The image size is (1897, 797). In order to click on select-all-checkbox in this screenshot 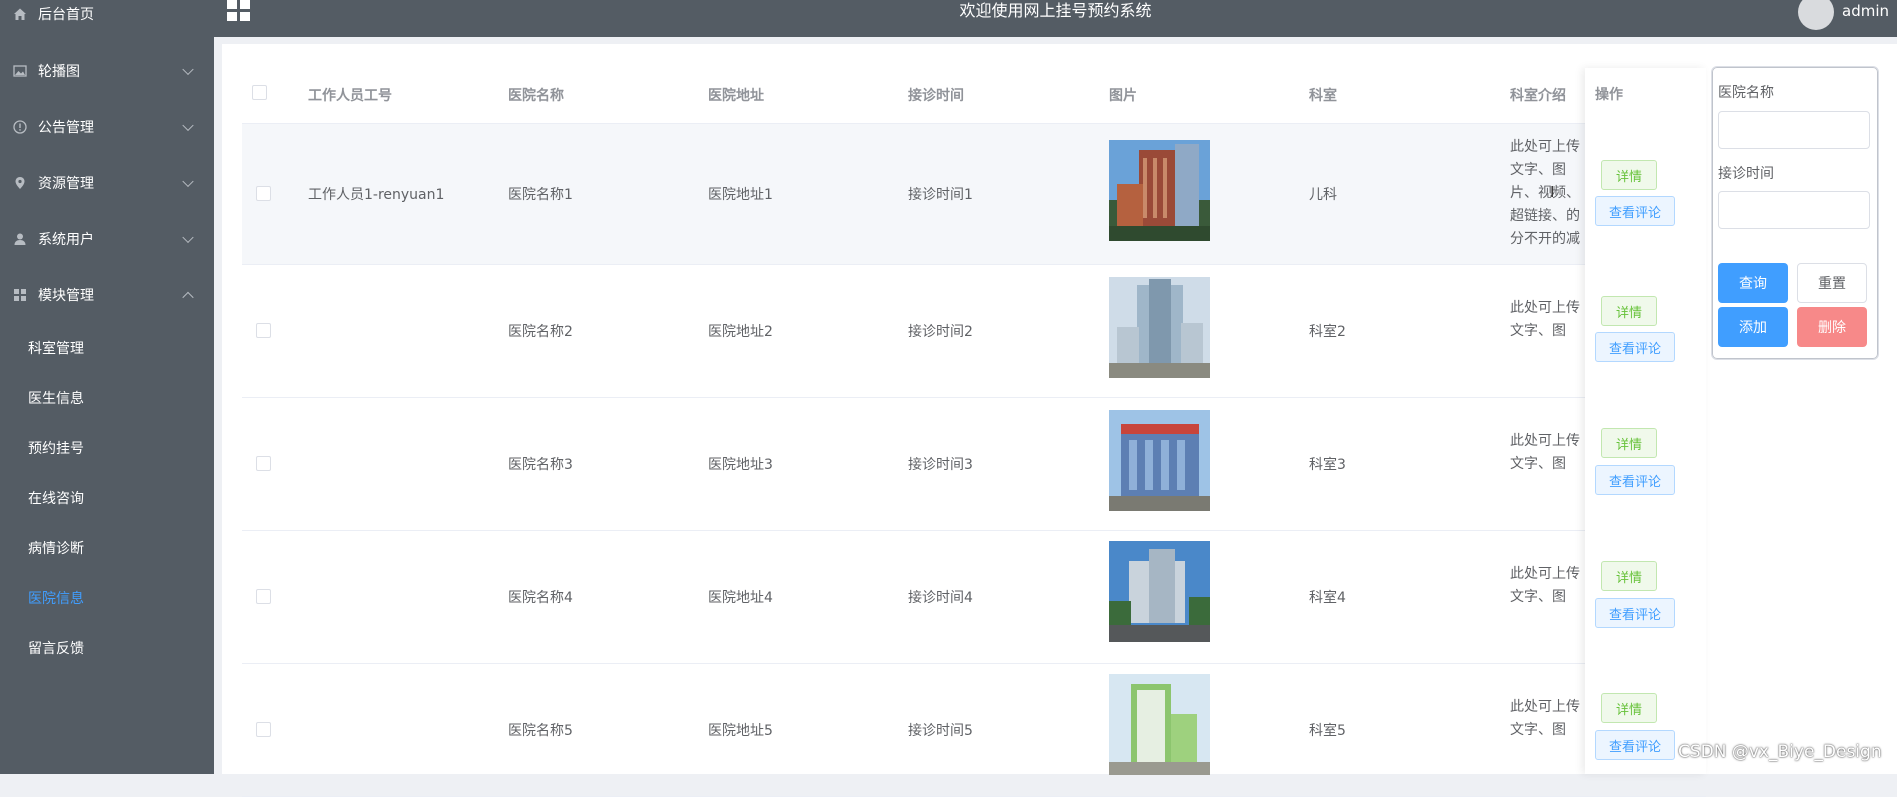, I will do `click(259, 92)`.